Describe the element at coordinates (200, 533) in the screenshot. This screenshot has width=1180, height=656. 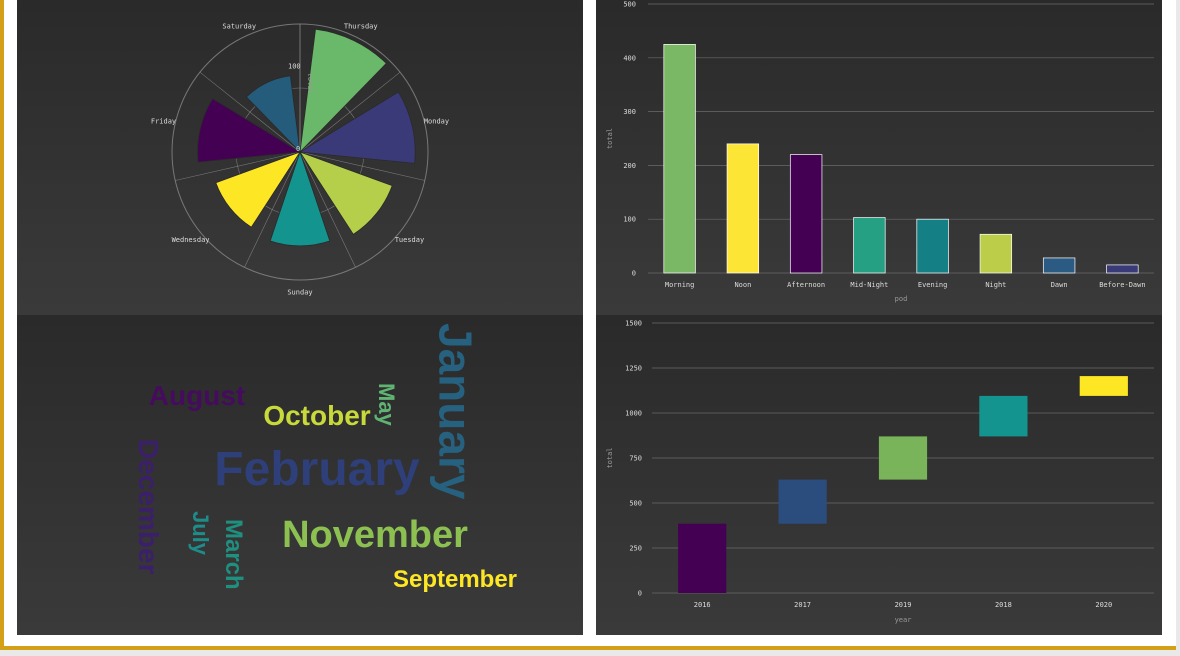
I see `word-july: July` at that location.